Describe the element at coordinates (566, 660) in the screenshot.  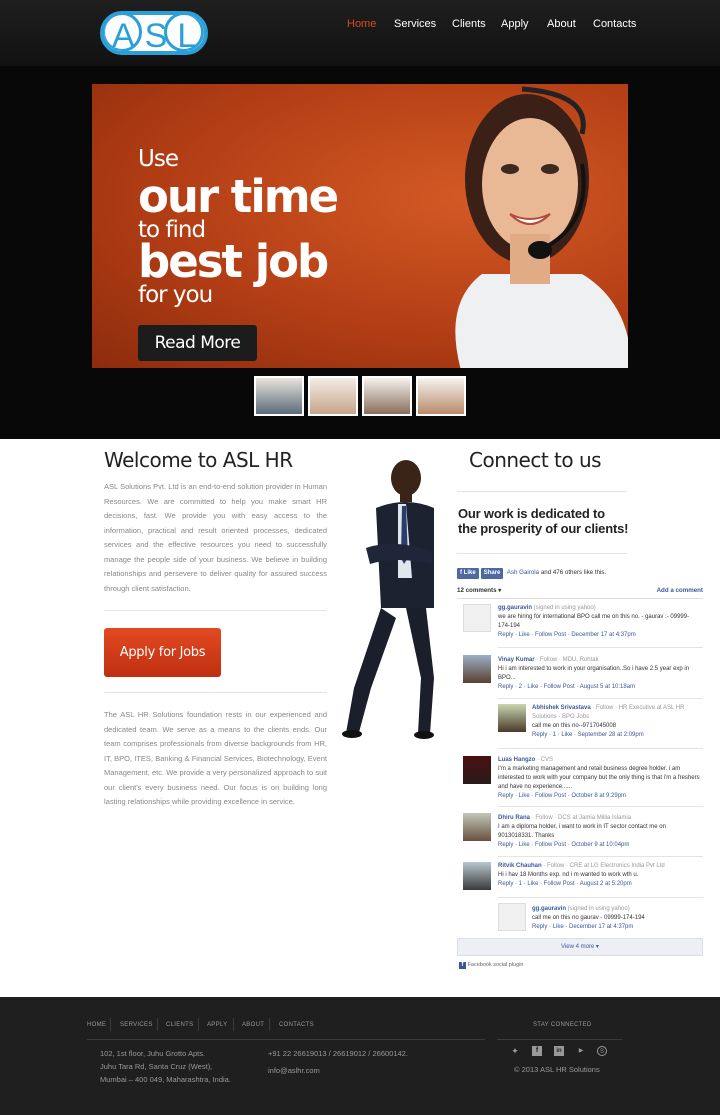
I see `commenter-meta: · Follow · MDU, Rohtak` at that location.